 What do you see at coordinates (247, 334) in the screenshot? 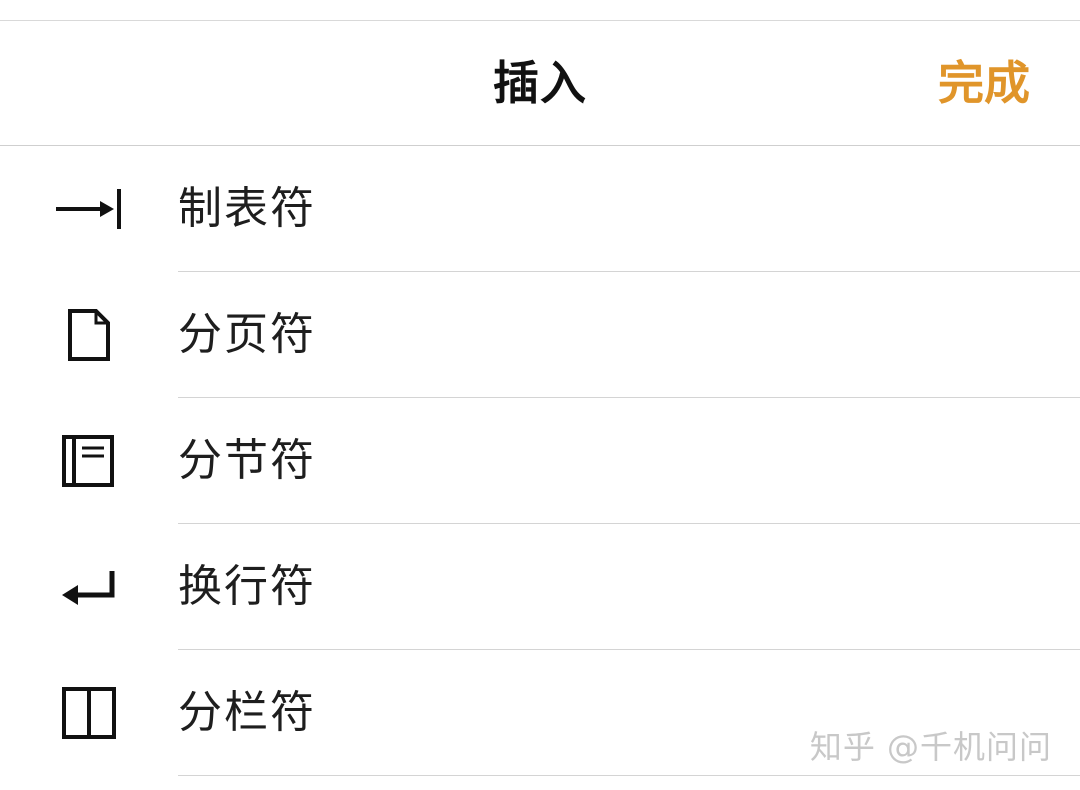
I see `list-item-label: 分页符` at bounding box center [247, 334].